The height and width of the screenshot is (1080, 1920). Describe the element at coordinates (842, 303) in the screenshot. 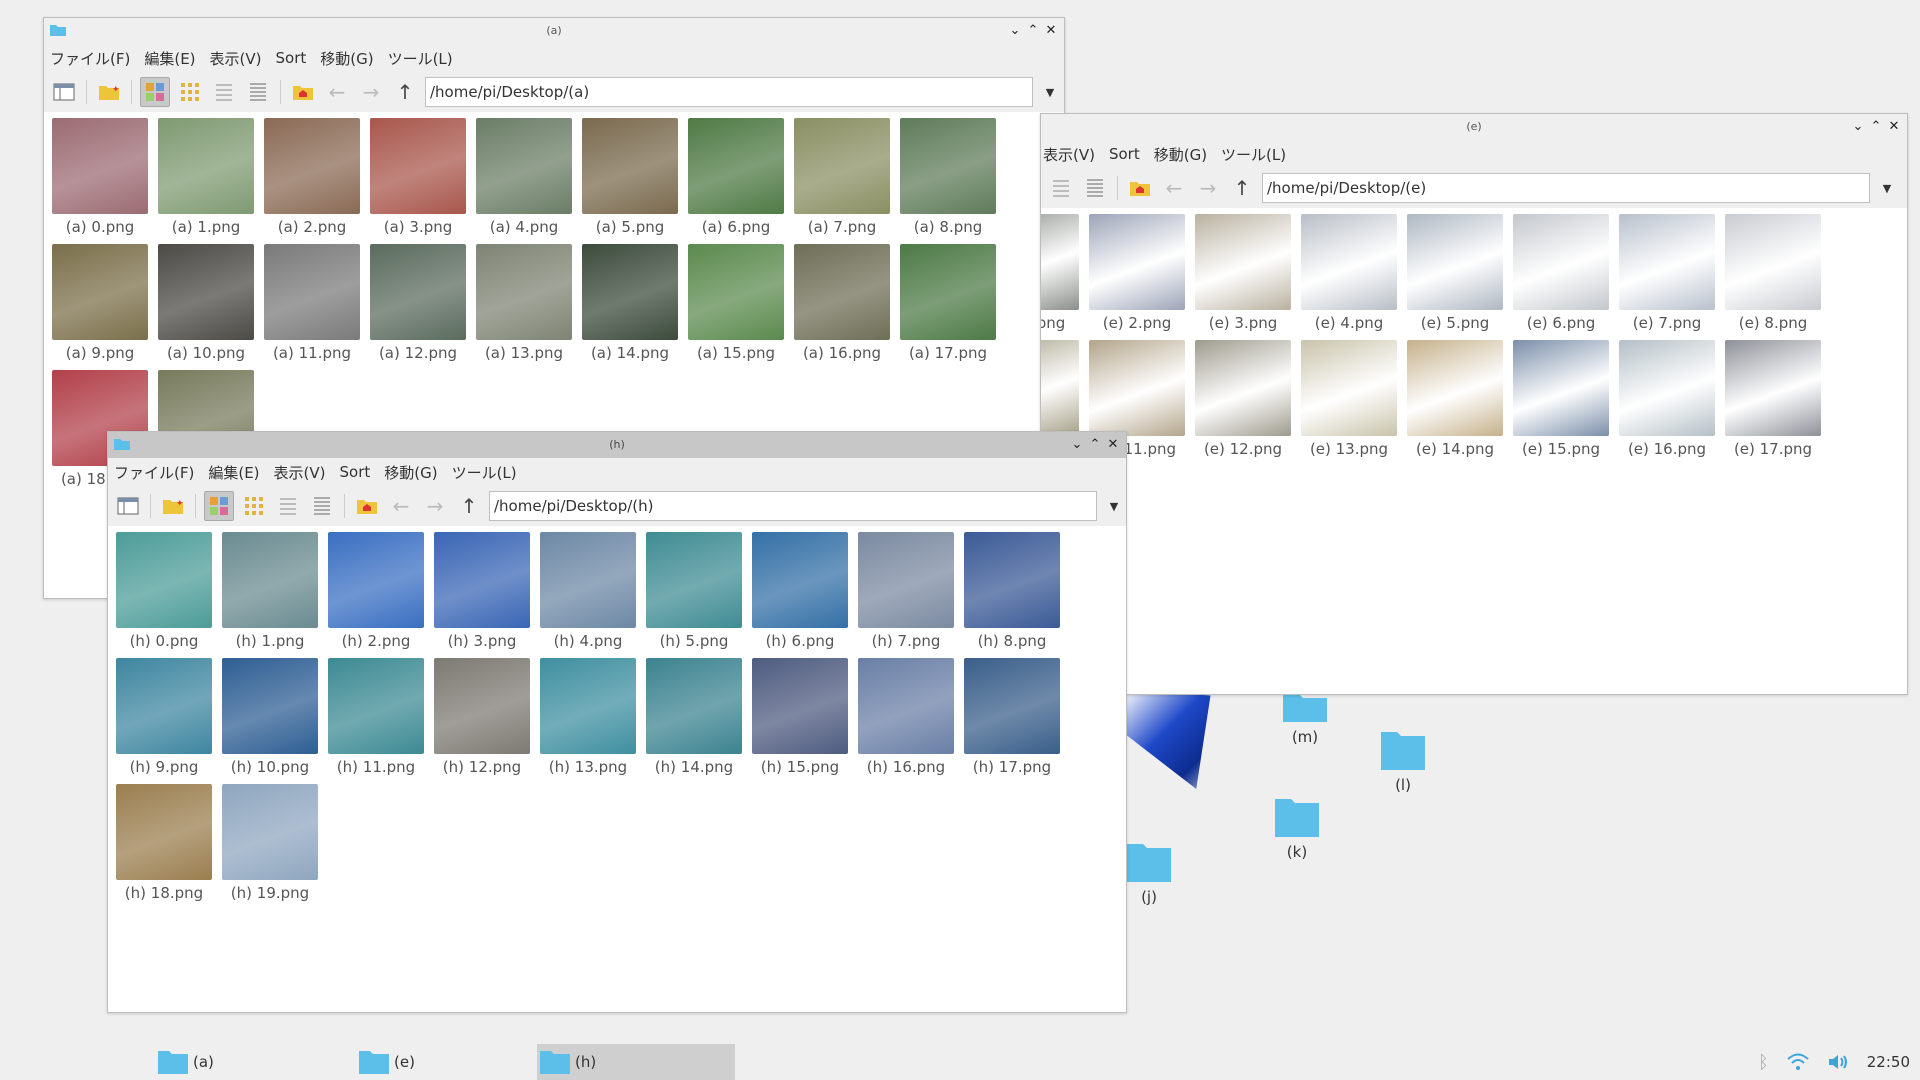

I see `file-item: (a) 16.png` at that location.